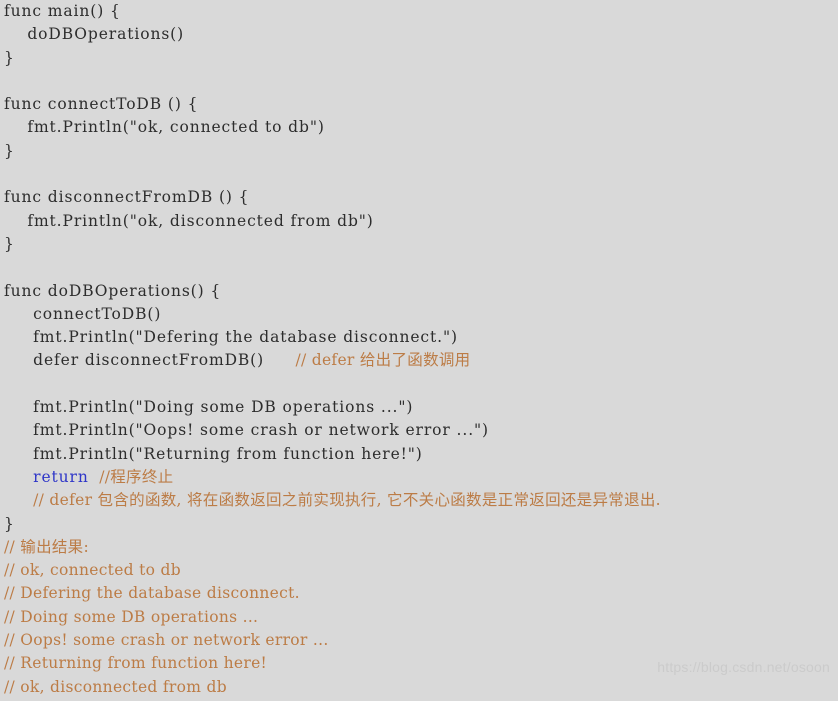  Describe the element at coordinates (419, 291) in the screenshot. I see `code-line: func doDBOperations() {` at that location.